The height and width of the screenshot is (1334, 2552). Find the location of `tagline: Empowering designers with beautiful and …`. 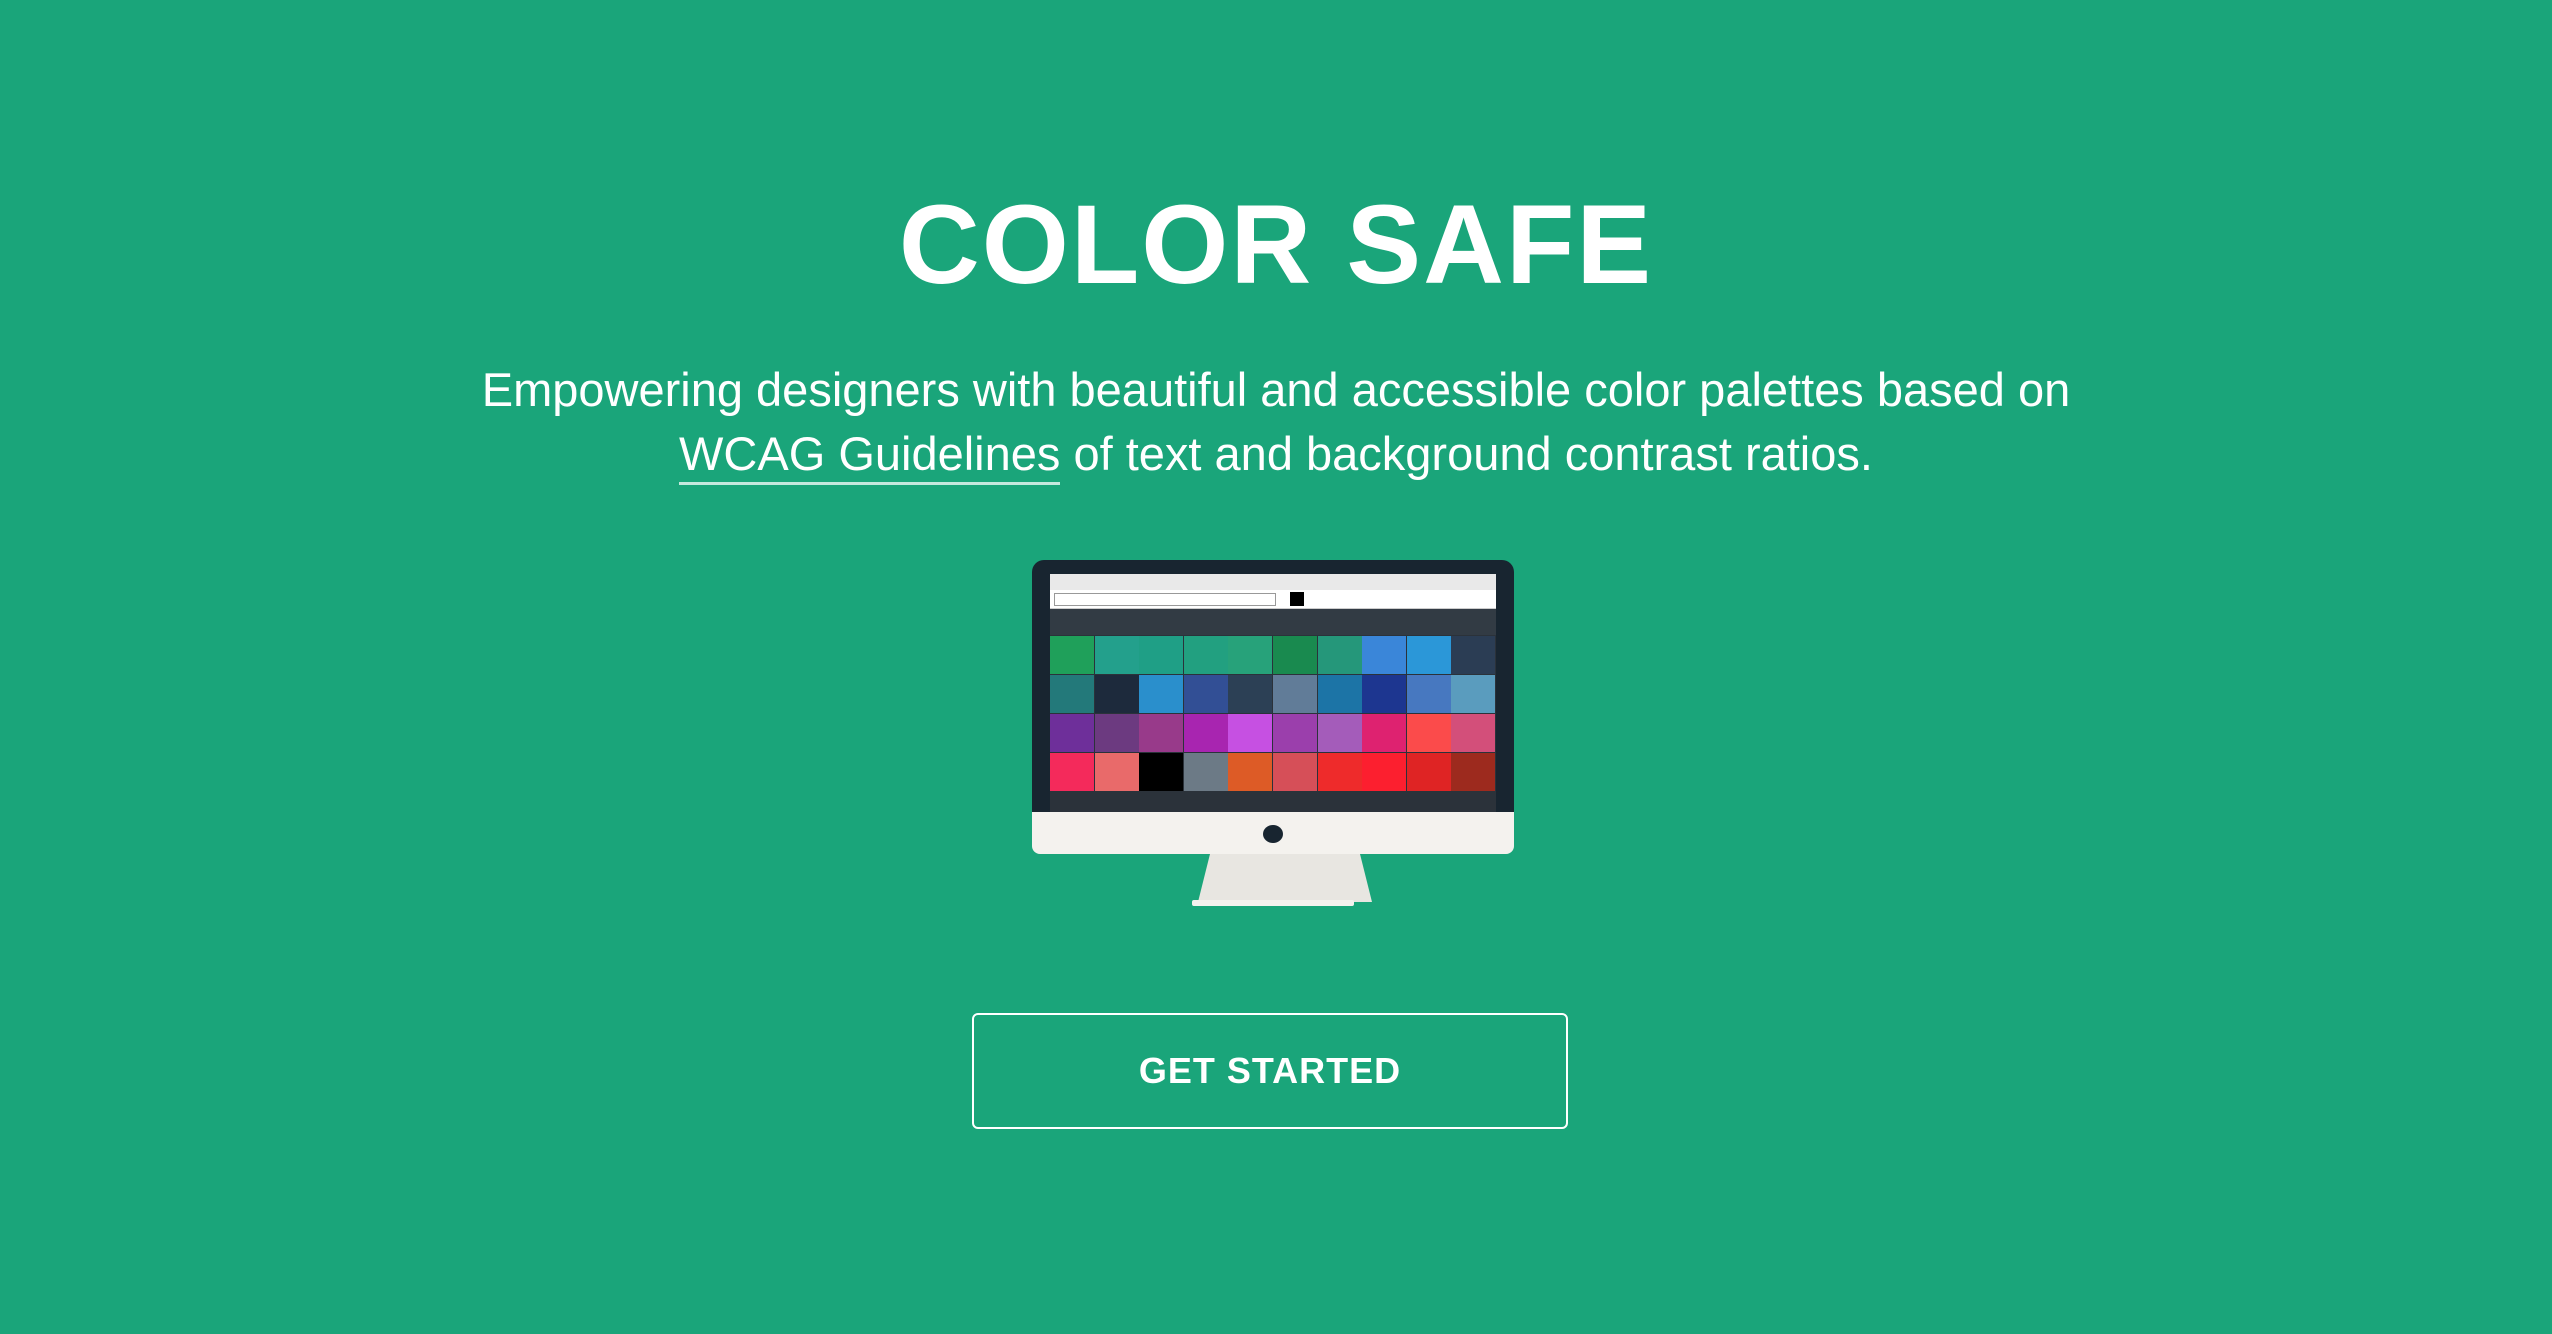

tagline: Empowering designers with beautiful and … is located at coordinates (1276, 422).